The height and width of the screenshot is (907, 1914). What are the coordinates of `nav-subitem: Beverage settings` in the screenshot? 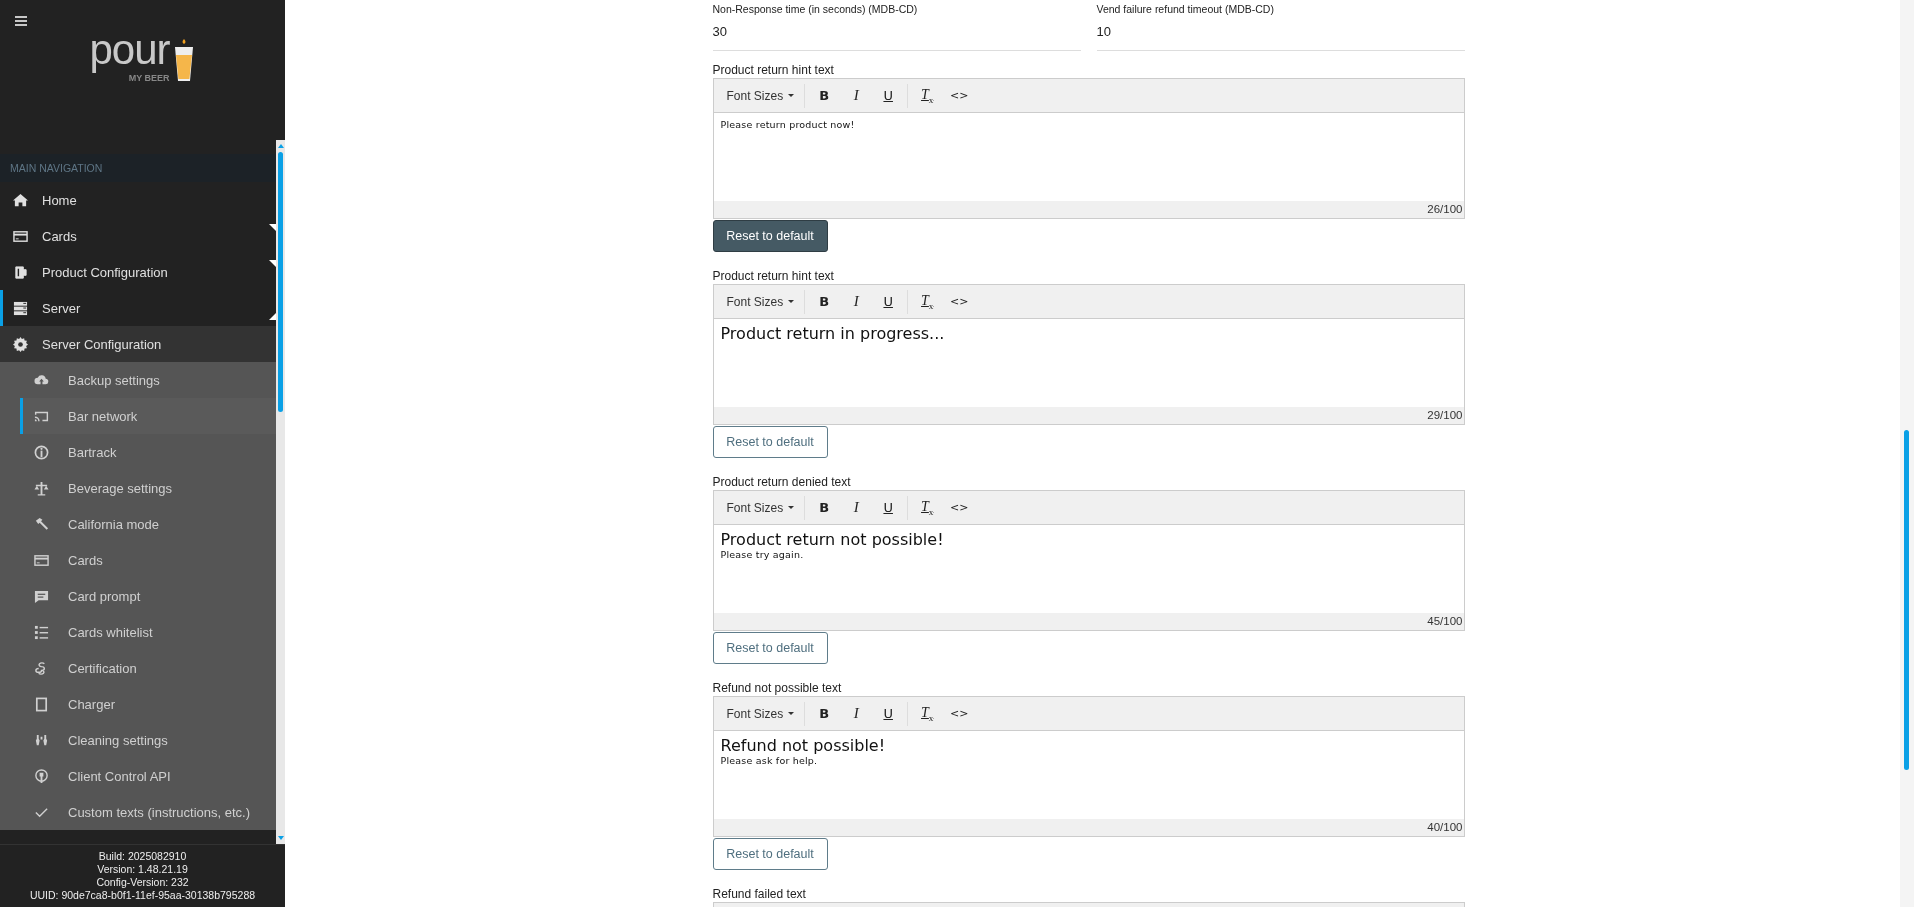 It's located at (138, 488).